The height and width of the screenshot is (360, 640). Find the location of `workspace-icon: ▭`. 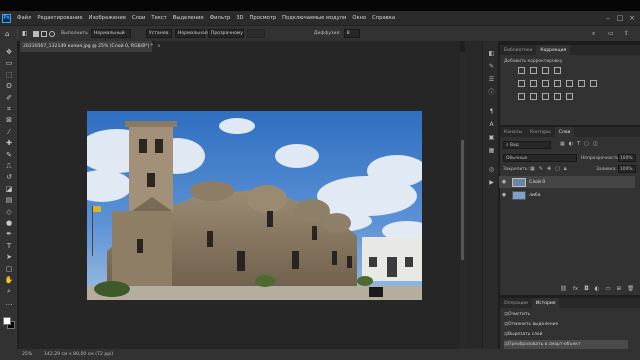

workspace-icon: ▭ is located at coordinates (612, 34).